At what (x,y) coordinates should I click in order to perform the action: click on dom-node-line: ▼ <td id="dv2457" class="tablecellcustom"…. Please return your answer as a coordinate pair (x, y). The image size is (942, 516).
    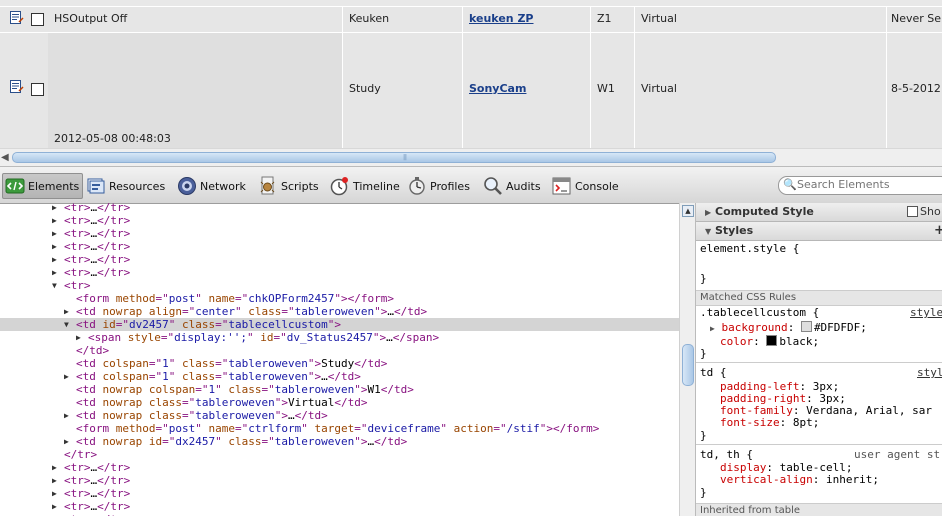
    Looking at the image, I should click on (339, 324).